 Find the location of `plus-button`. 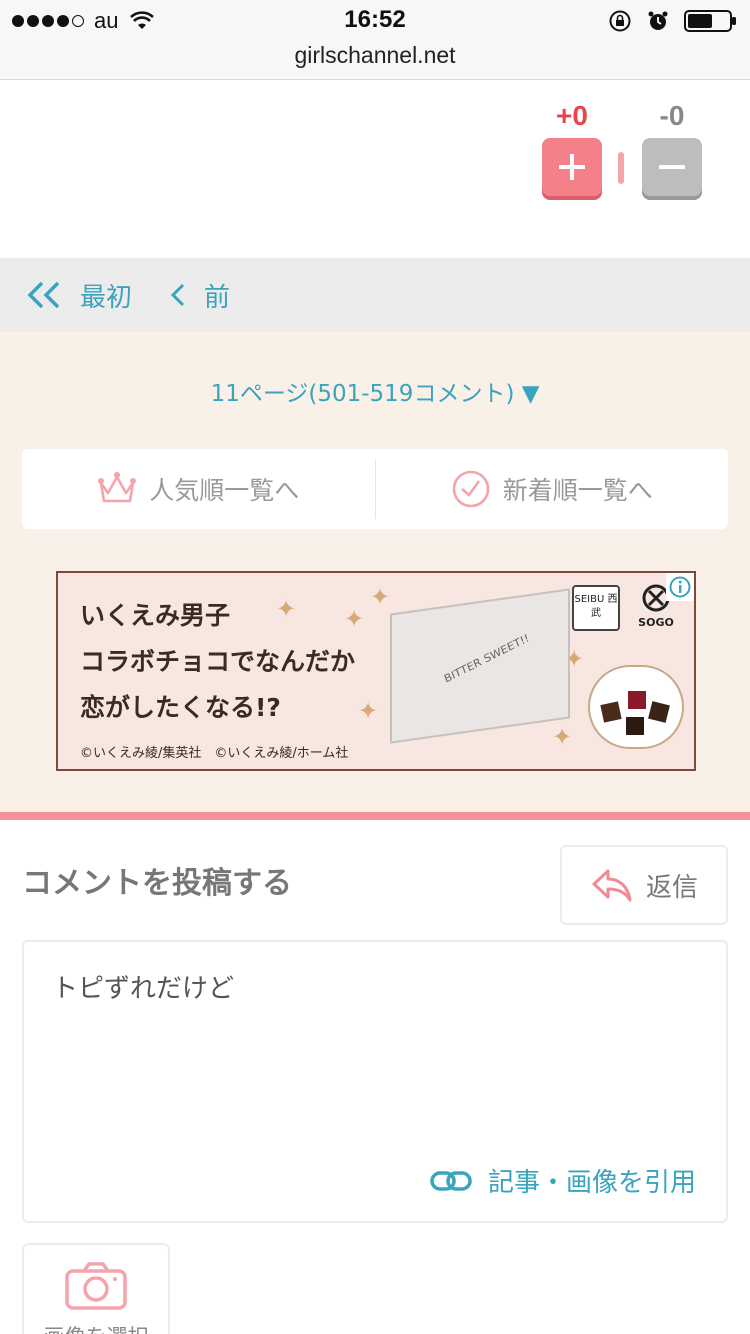

plus-button is located at coordinates (572, 167).